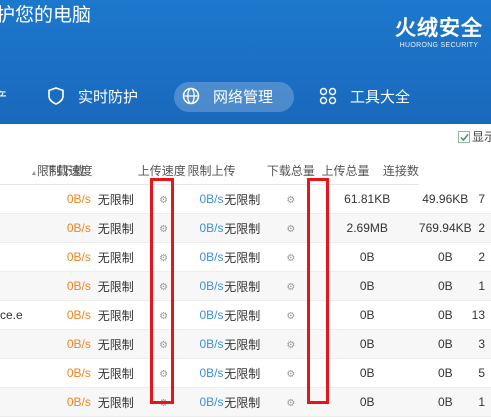  I want to click on brand-name: 火绒安全, so click(439, 28).